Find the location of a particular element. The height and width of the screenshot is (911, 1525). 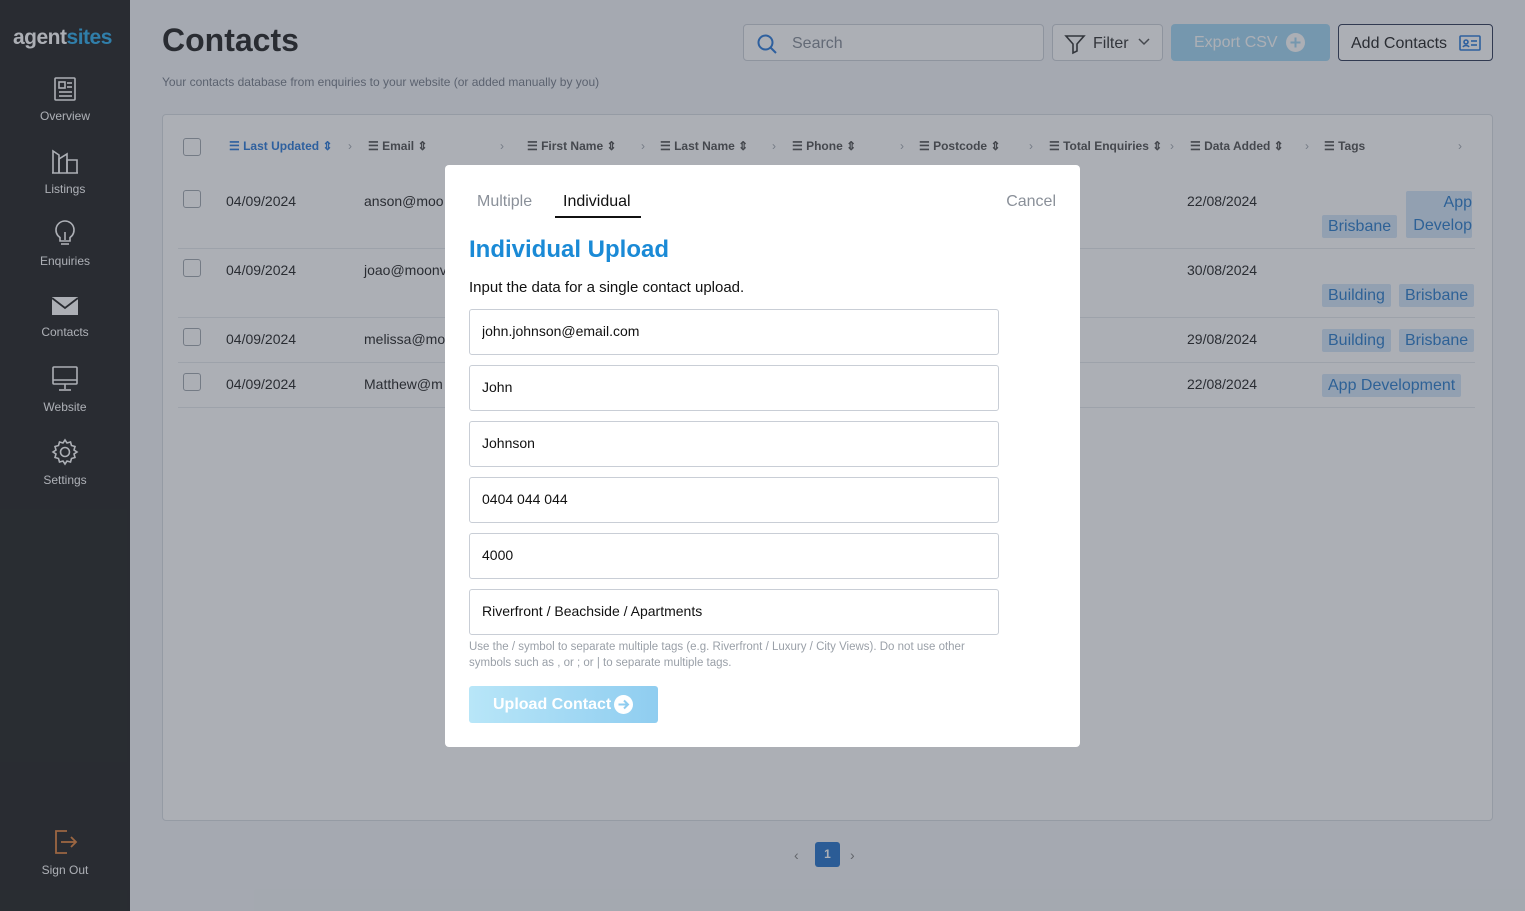

upload-contact-button: Upload Contact is located at coordinates (563, 704).